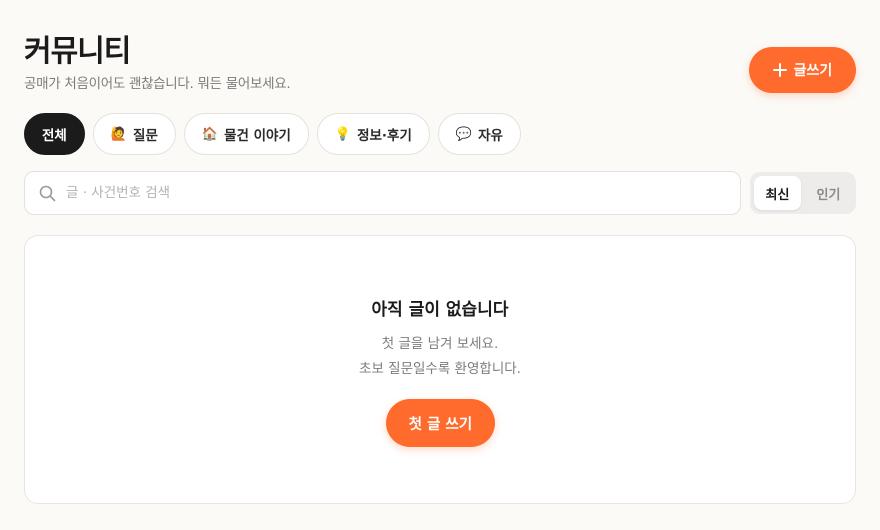 Image resolution: width=880 pixels, height=530 pixels. I want to click on tab-label: 전체, so click(54, 136).